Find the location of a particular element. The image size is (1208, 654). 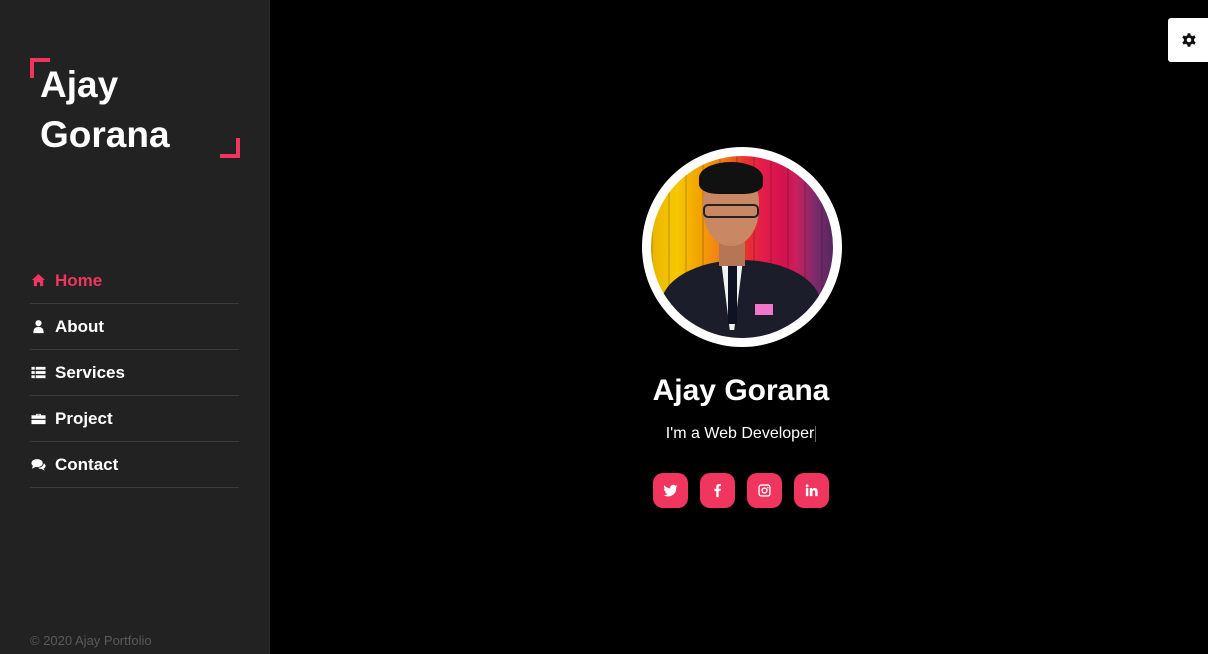

facebook-icon is located at coordinates (717, 490).